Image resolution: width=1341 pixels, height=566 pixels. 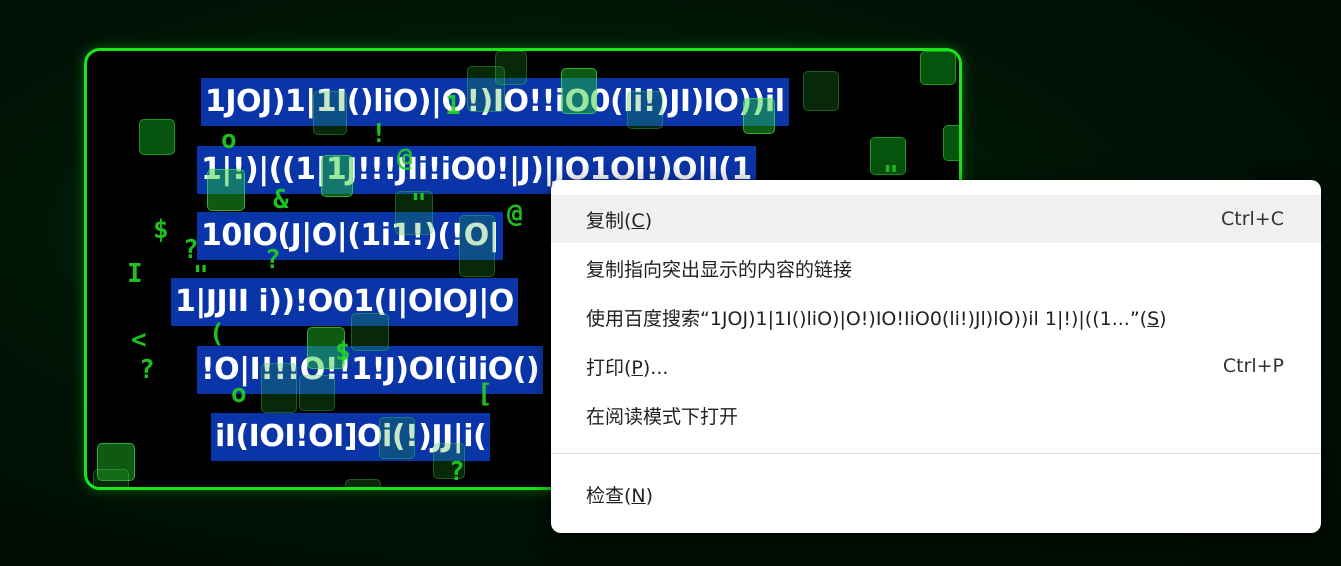 I want to click on menu-item-print: 打印(P)... Ctrl+P, so click(x=936, y=366).